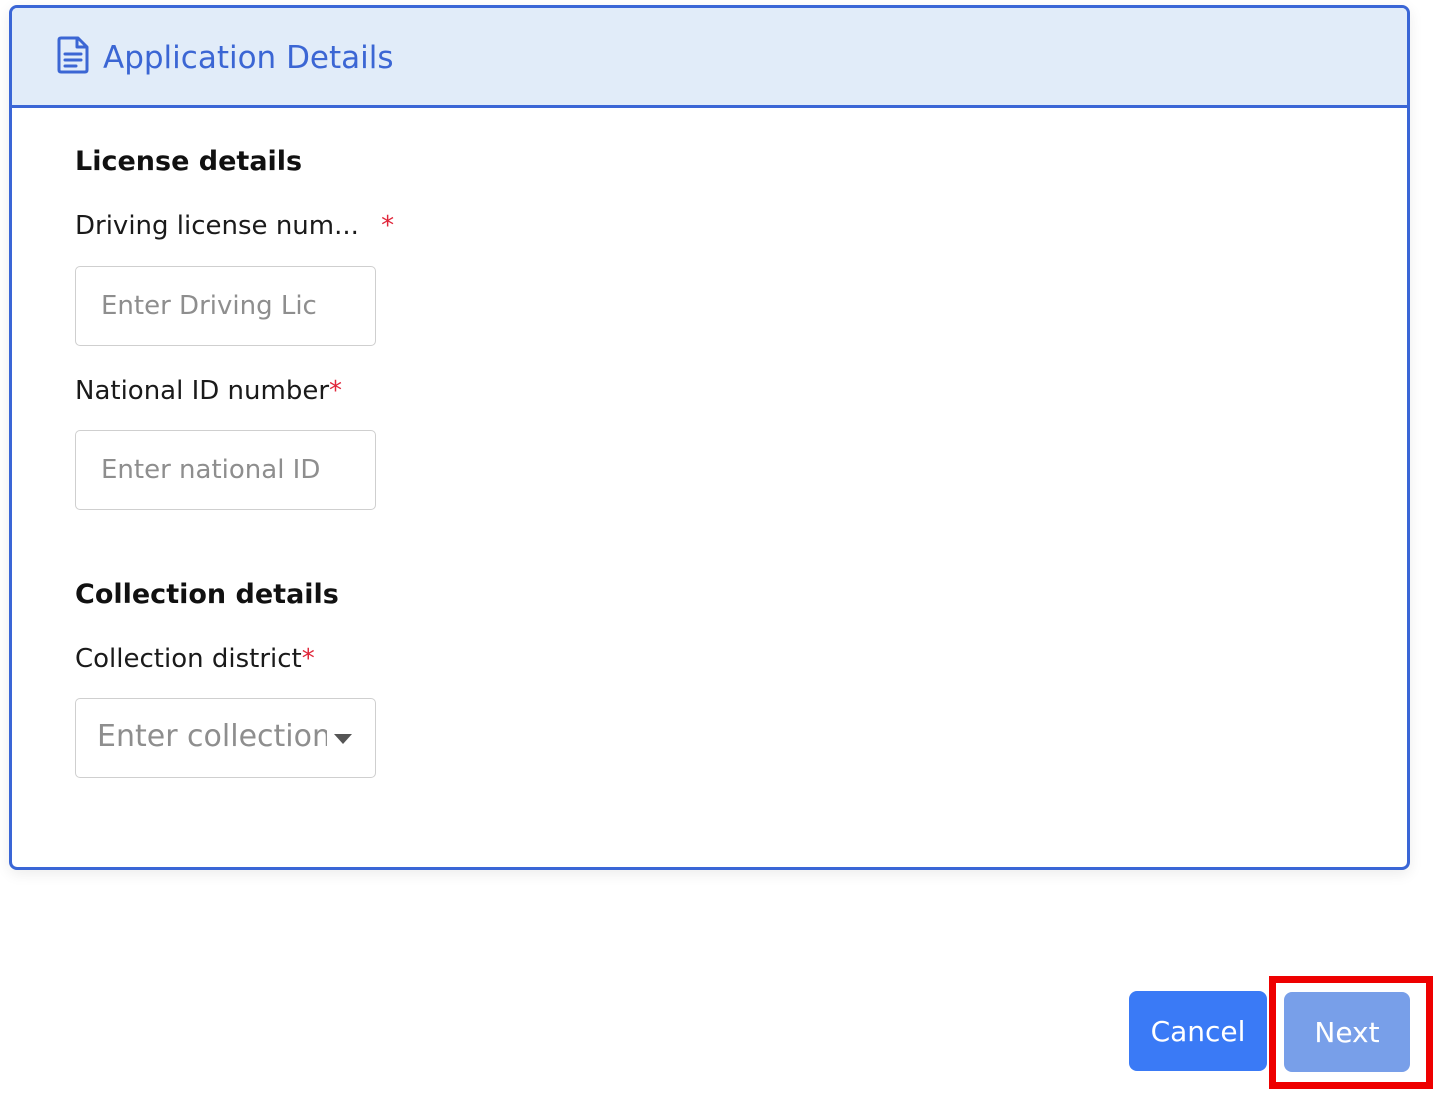 The width and height of the screenshot is (1446, 1114). What do you see at coordinates (225, 470) in the screenshot?
I see `national-id-input` at bounding box center [225, 470].